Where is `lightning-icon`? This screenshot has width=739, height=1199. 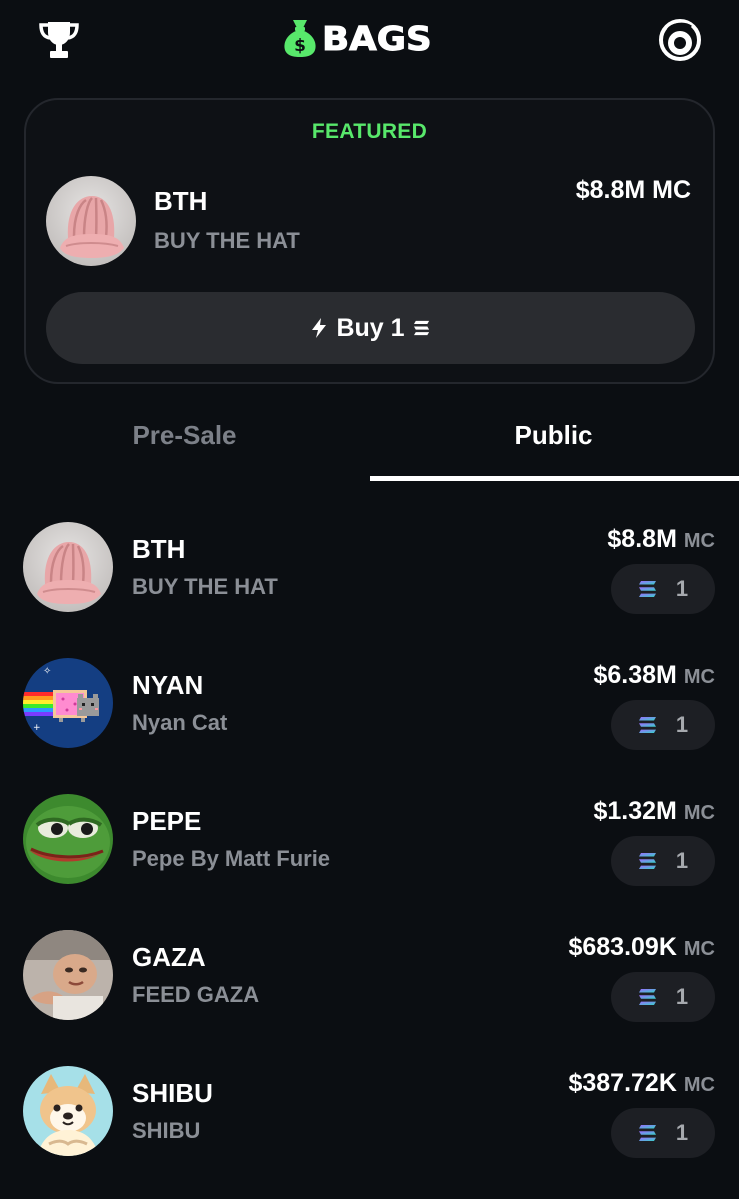 lightning-icon is located at coordinates (319, 328).